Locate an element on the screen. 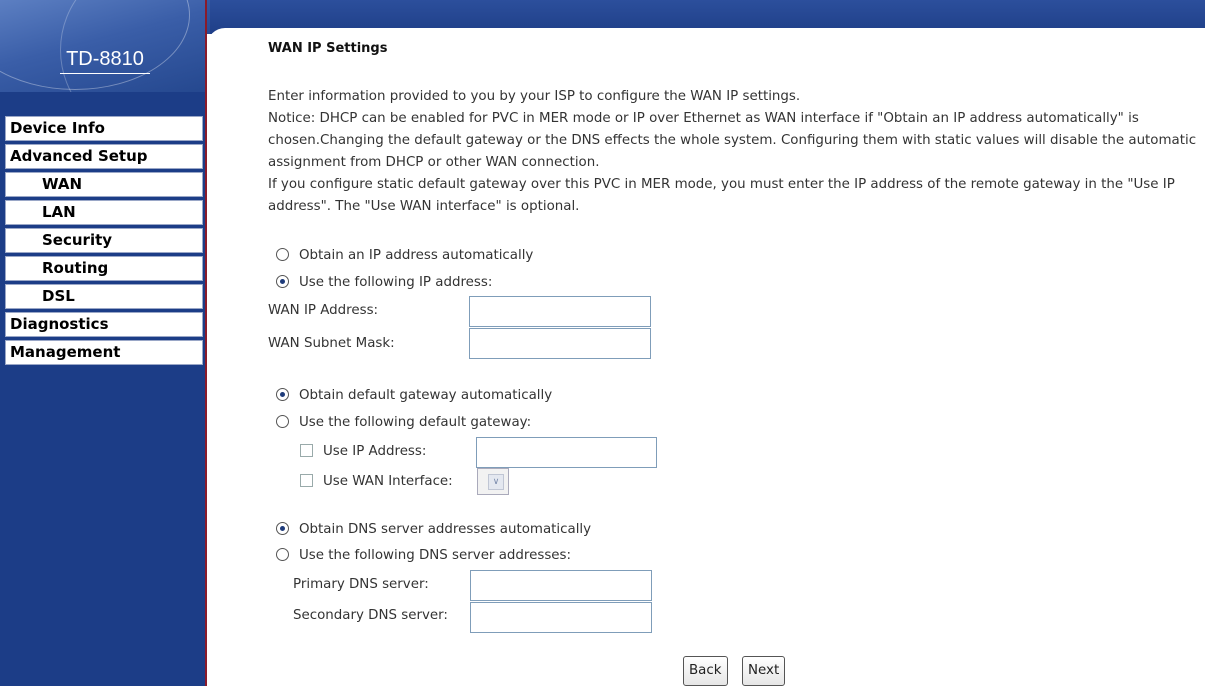 This screenshot has height=686, width=1205. menu-item-dsl: DSL is located at coordinates (104, 296).